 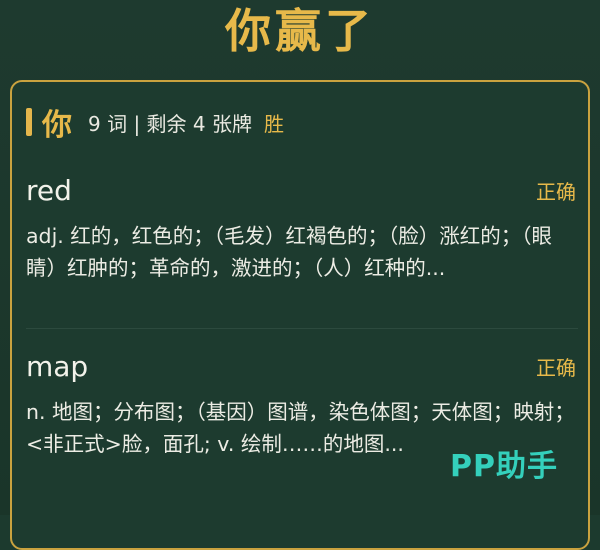 I want to click on result-badge: 胜, so click(x=273, y=123).